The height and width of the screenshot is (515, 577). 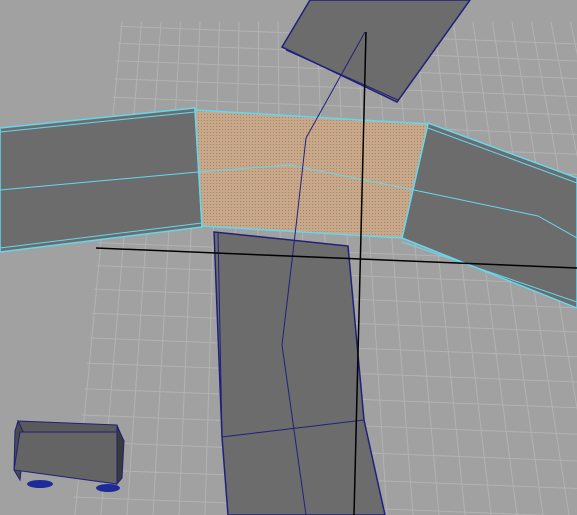 What do you see at coordinates (65, 458) in the screenshot?
I see `vehicle-body` at bounding box center [65, 458].